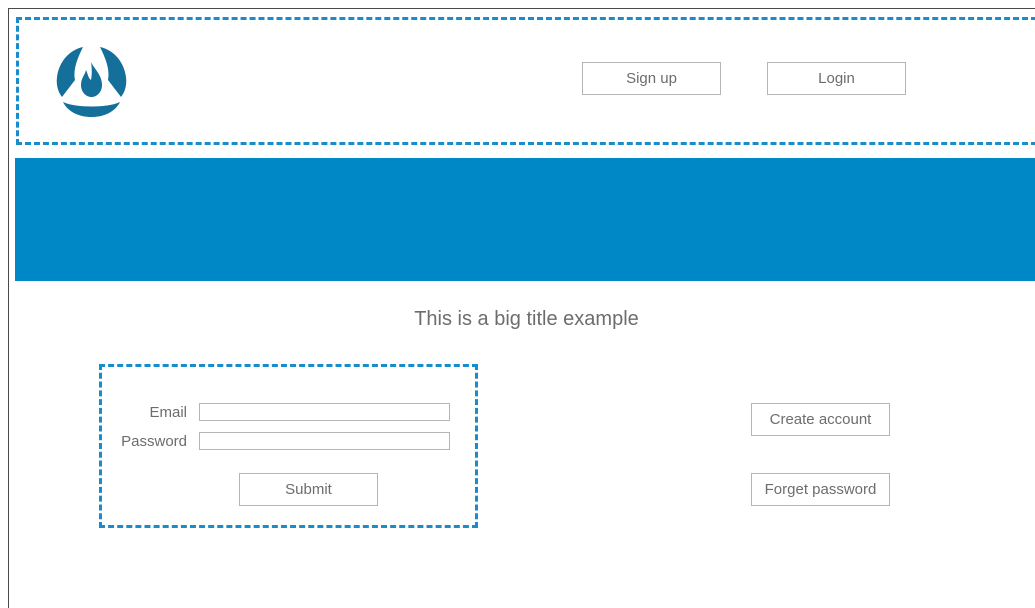 Image resolution: width=1035 pixels, height=608 pixels. I want to click on password-label: Password, so click(154, 441).